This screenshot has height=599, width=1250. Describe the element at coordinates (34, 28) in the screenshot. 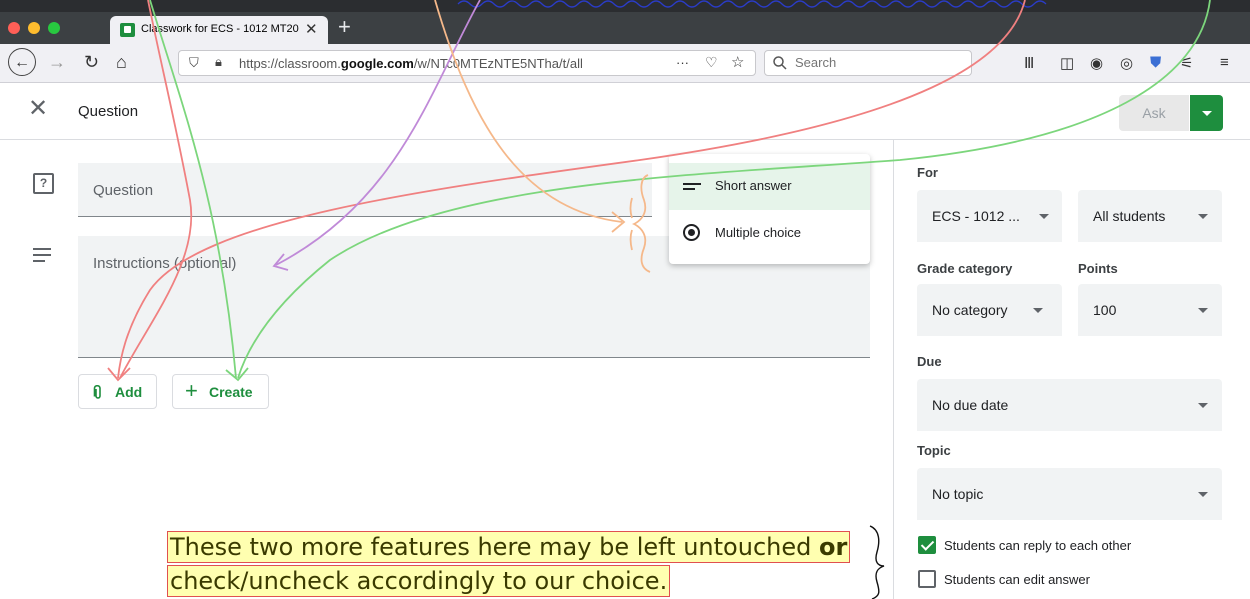

I see `window-minimize-button` at that location.